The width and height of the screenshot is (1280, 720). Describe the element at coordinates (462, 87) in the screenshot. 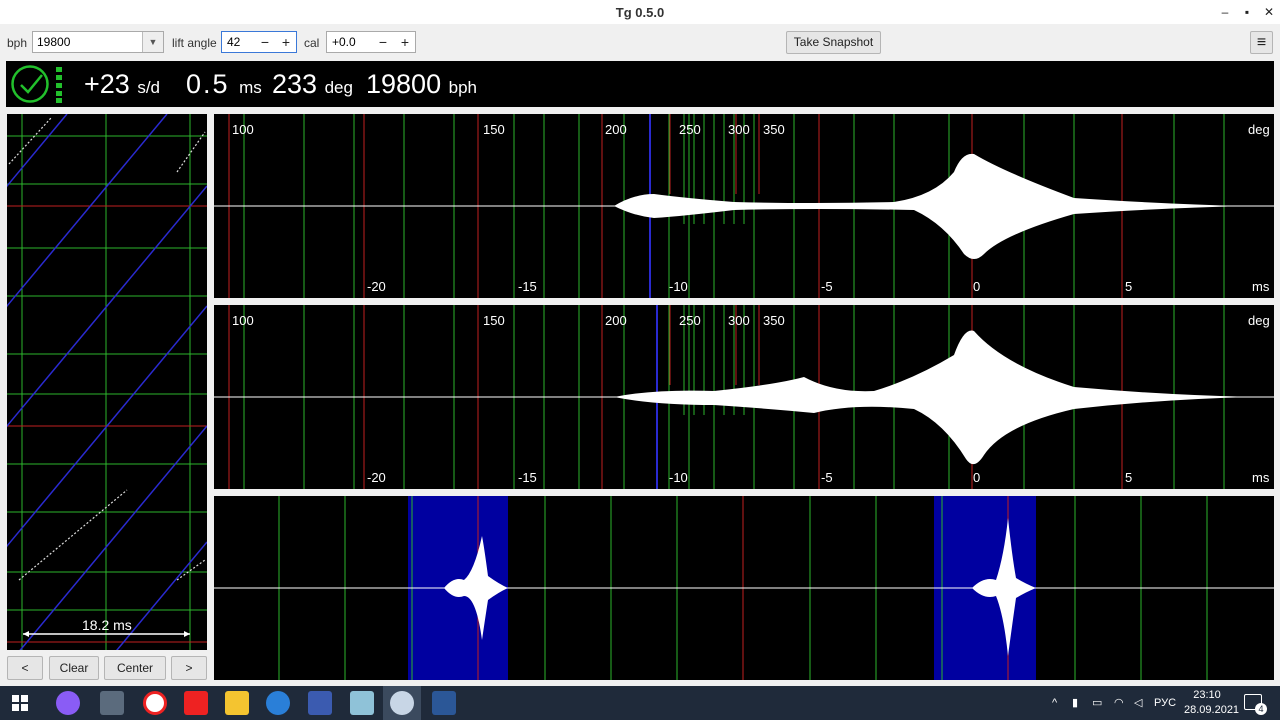

I see `bph-readout-unit: bph` at that location.